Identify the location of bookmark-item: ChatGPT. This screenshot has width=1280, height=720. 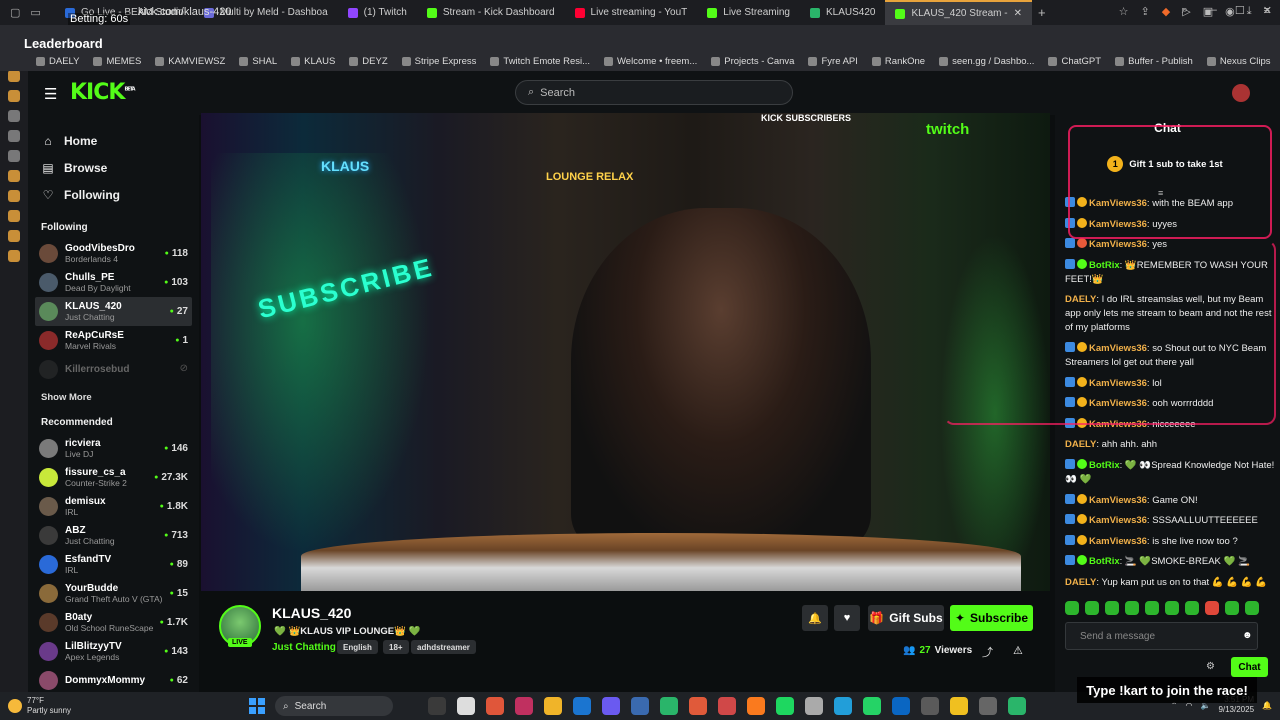
(1074, 61).